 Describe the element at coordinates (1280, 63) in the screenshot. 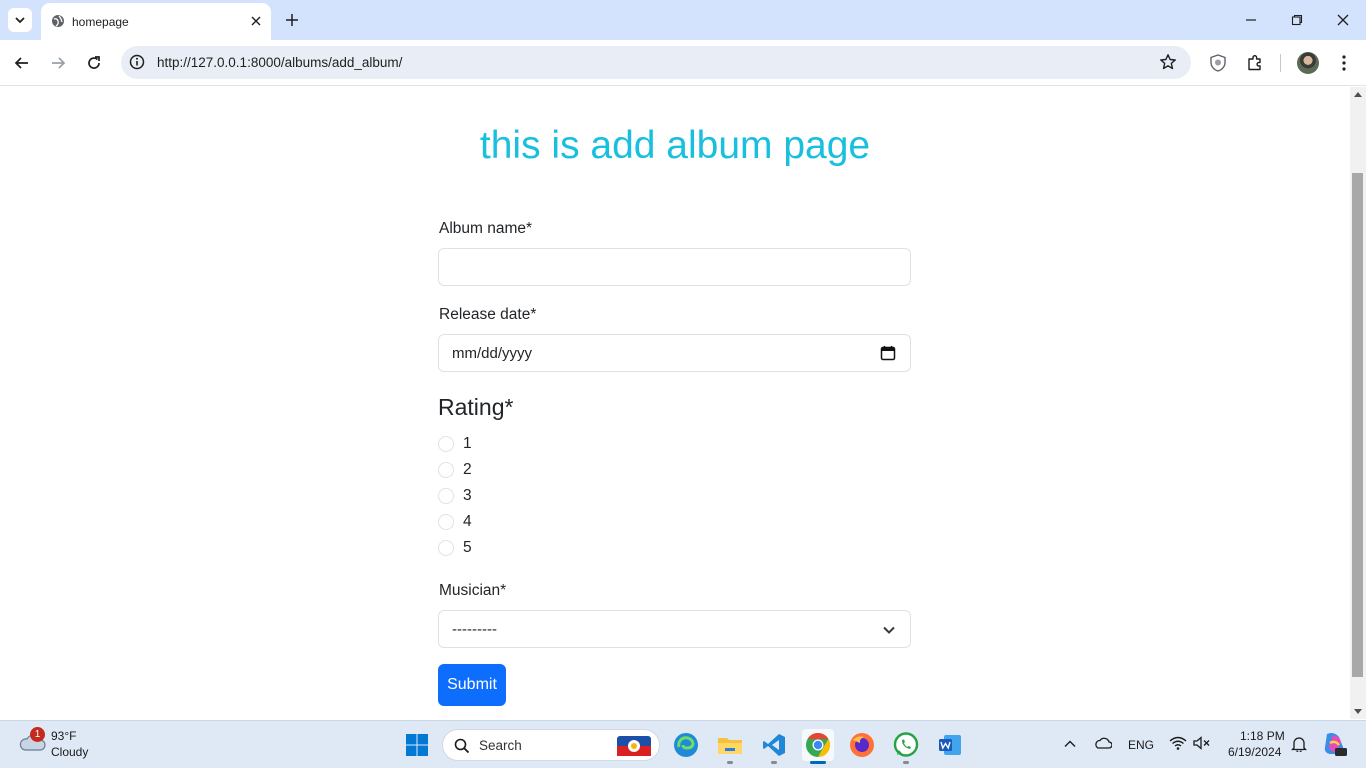

I see `toolbar-separator` at that location.